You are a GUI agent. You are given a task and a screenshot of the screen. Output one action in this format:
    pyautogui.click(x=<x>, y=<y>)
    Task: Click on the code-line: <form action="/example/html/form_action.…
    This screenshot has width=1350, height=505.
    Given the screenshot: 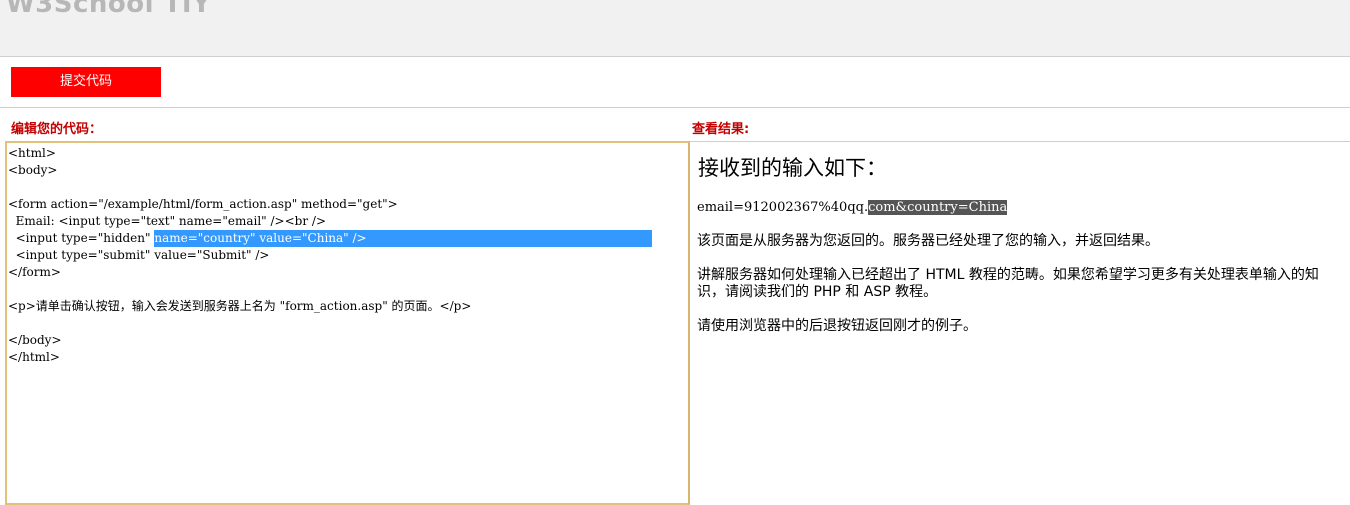 What is the action you would take?
    pyautogui.click(x=203, y=204)
    